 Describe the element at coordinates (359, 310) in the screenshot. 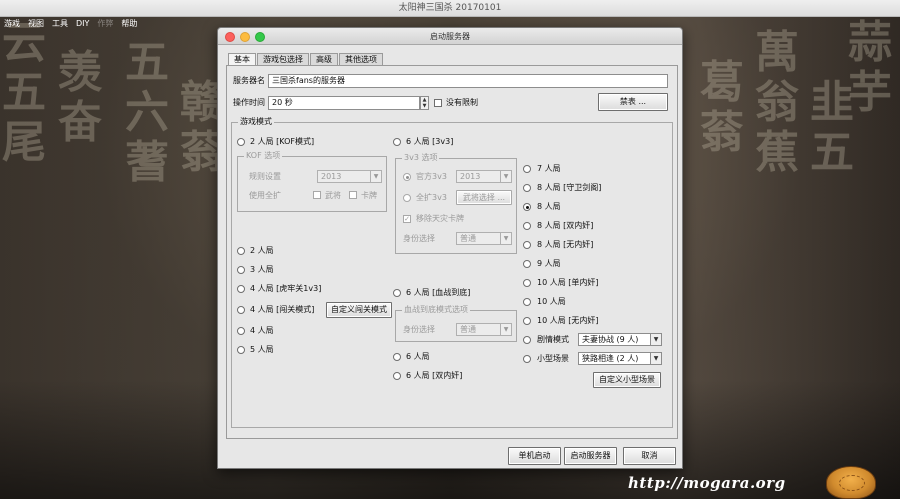

I see `custom-chuangguan-button: 自定义闯关模式` at that location.